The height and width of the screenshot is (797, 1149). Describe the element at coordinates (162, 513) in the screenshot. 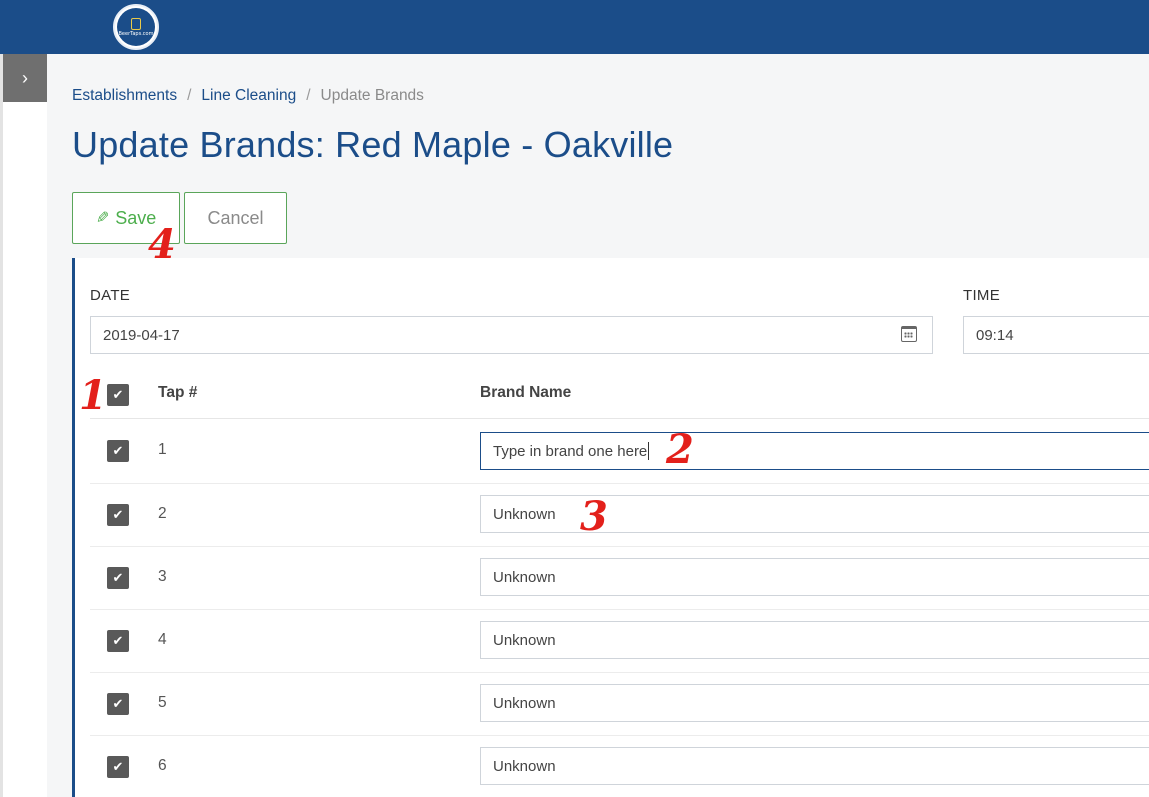

I see `tap-number-2: 2` at that location.